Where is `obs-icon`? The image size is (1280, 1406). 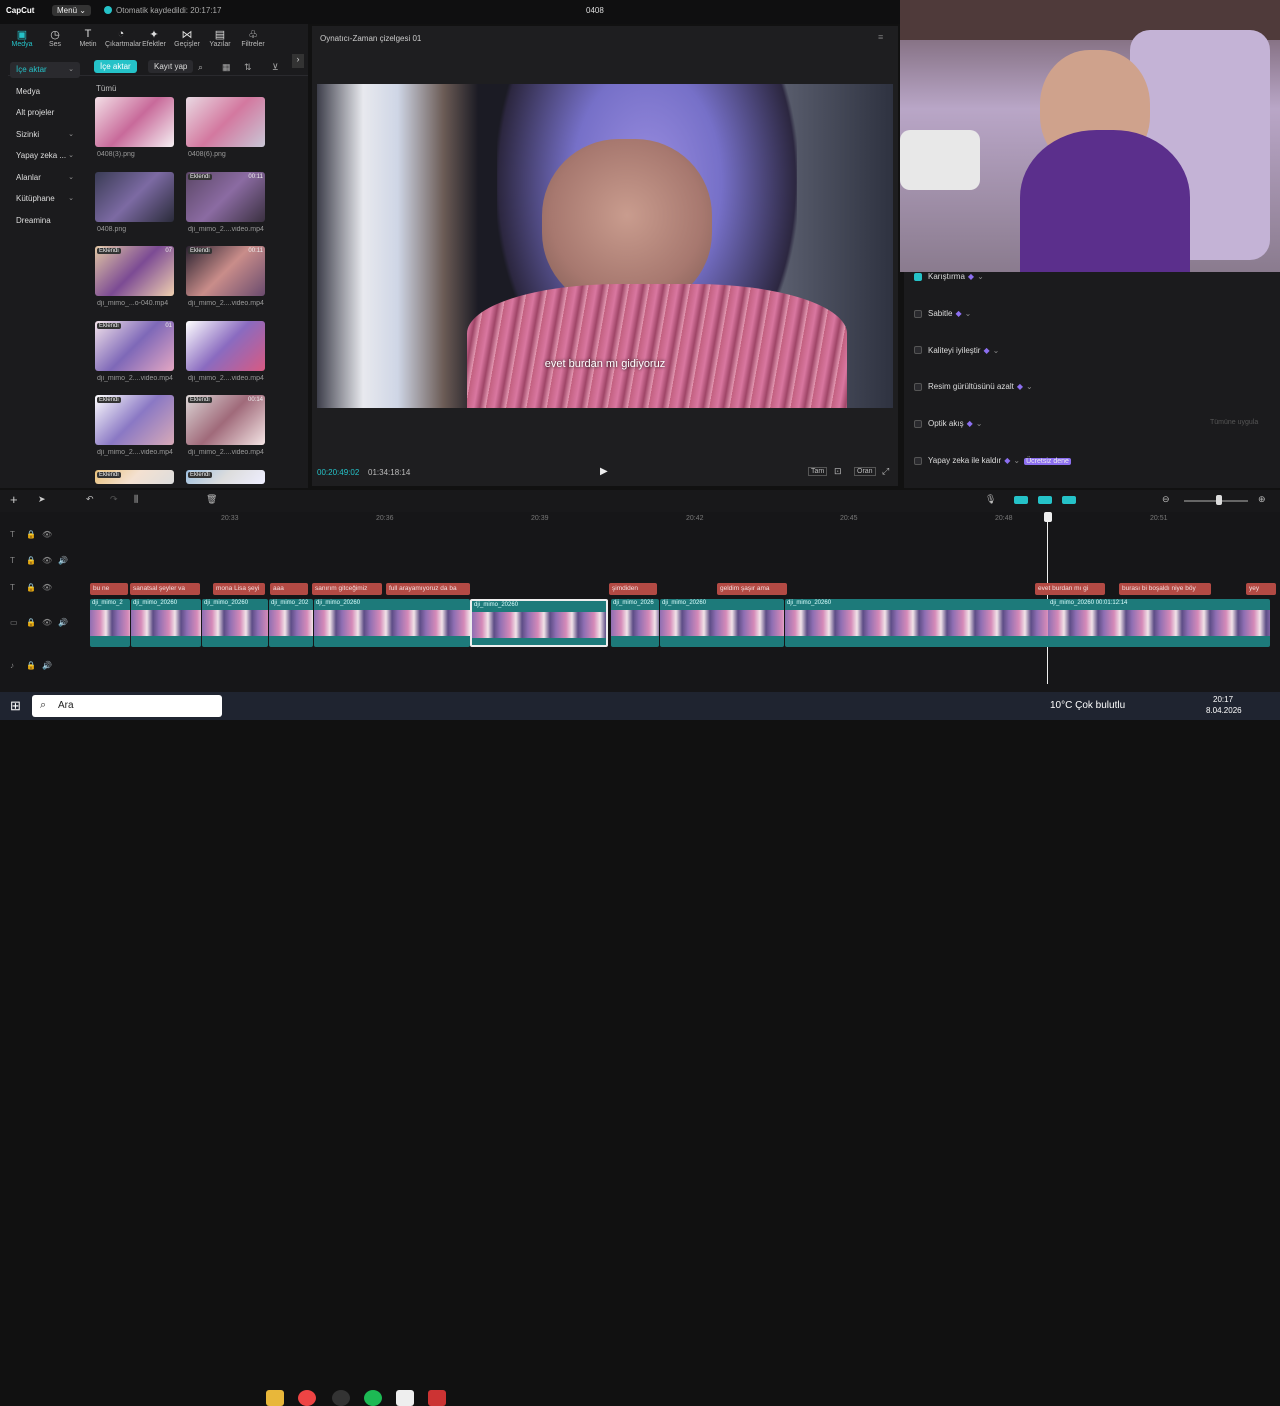 obs-icon is located at coordinates (341, 1398).